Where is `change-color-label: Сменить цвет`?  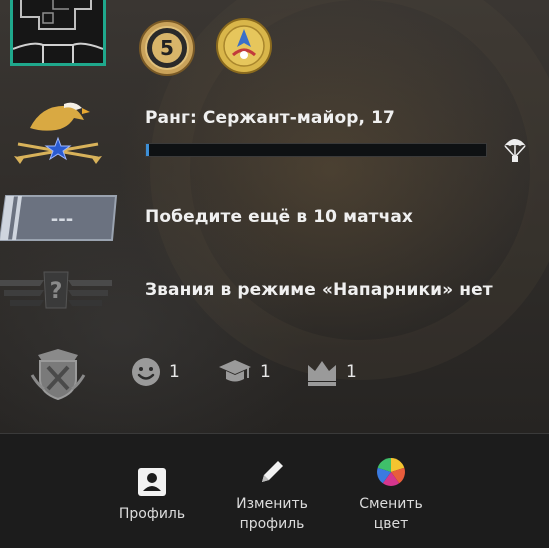 change-color-label: Сменить цвет is located at coordinates (391, 514).